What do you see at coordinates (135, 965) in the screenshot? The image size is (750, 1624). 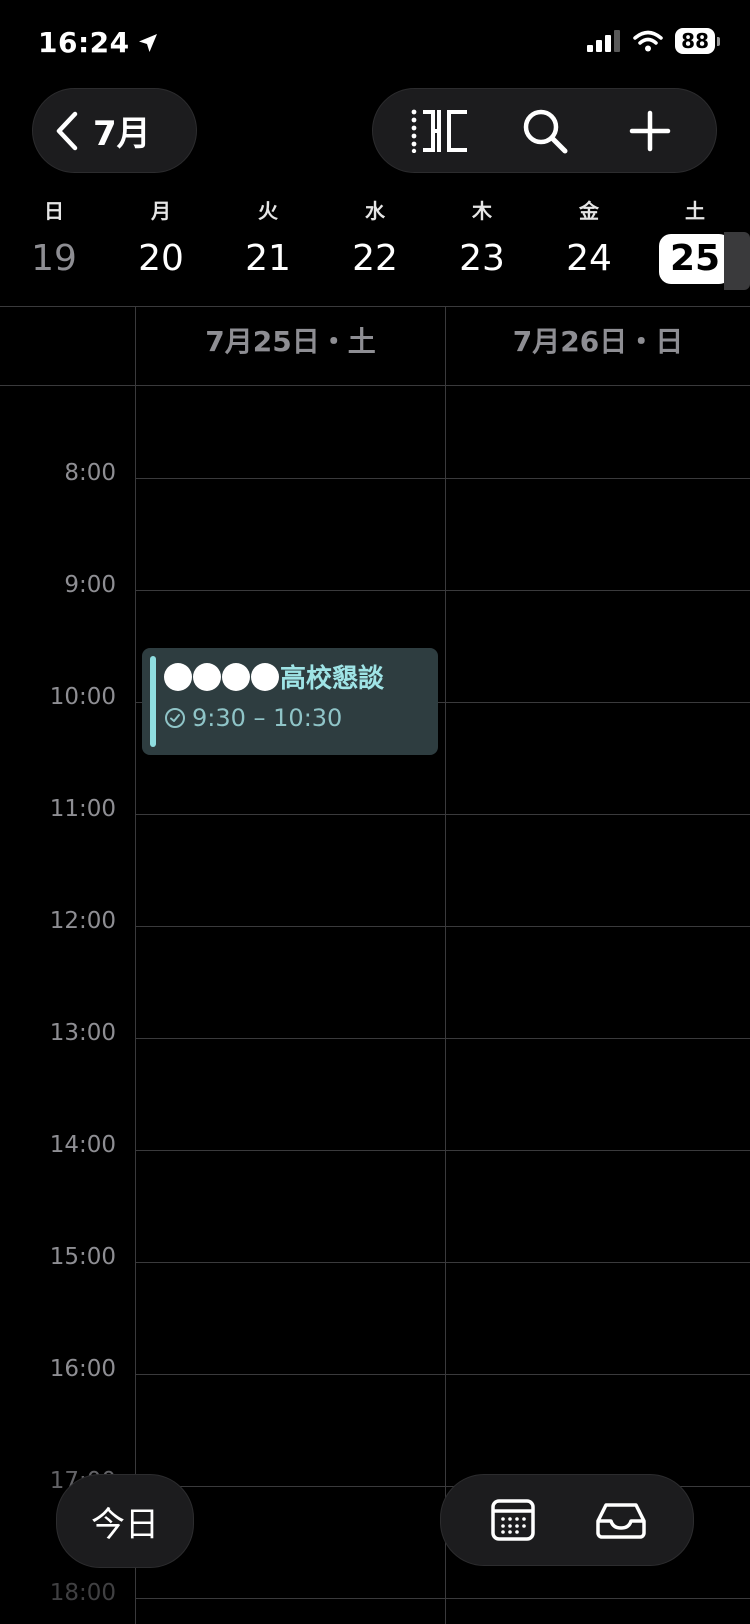 I see `time-column-divider` at bounding box center [135, 965].